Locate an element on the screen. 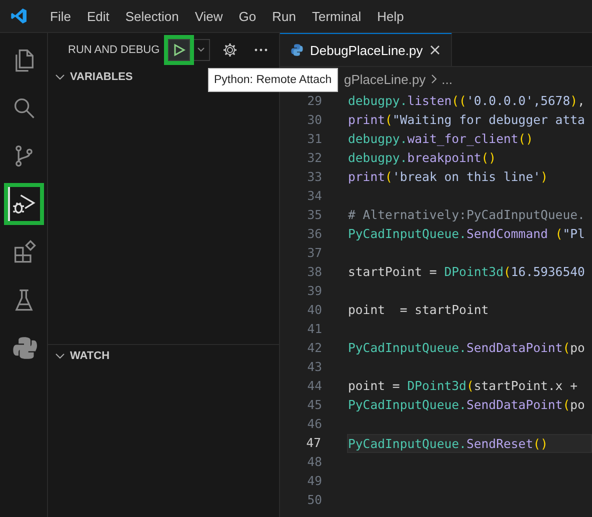 This screenshot has width=592, height=517. line-number: 37 is located at coordinates (314, 253).